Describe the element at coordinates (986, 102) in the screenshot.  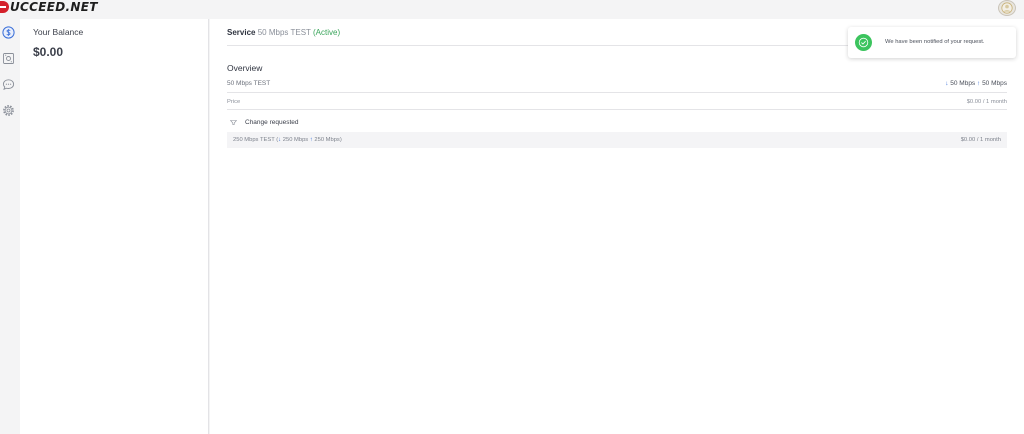
I see `price-value: $0.00 / 1 month` at that location.